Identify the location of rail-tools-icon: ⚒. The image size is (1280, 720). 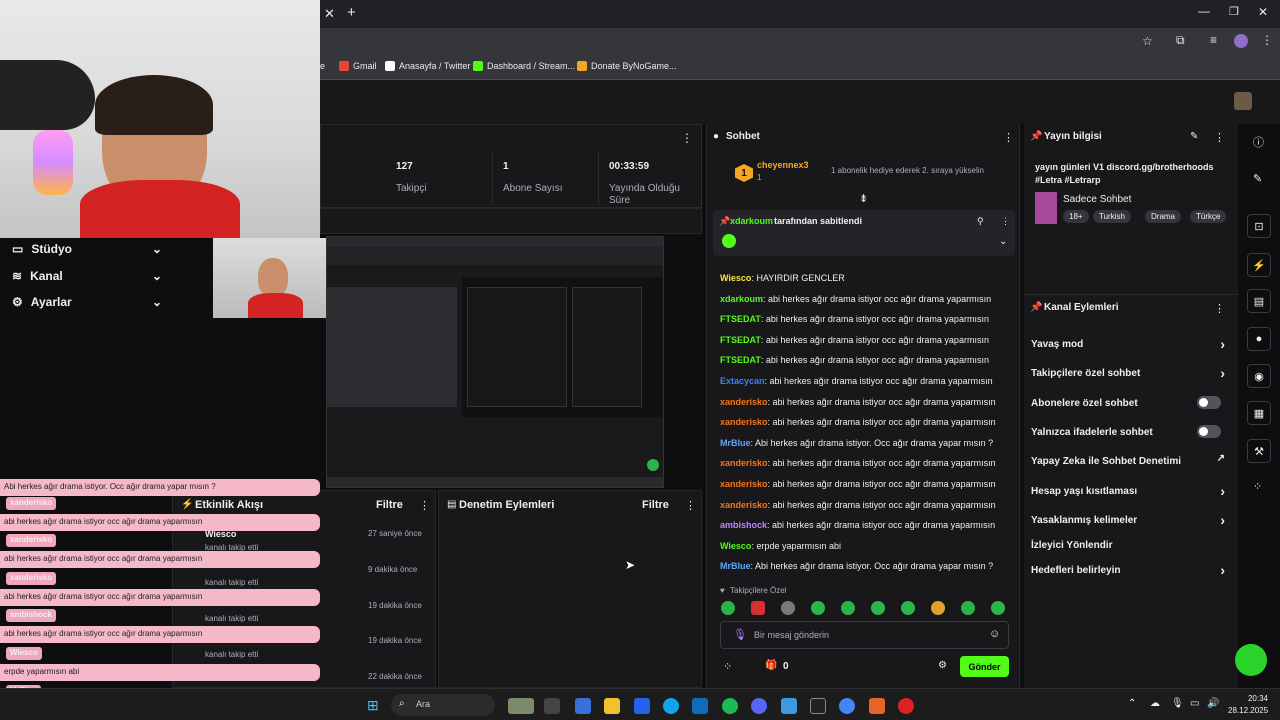
(1259, 451).